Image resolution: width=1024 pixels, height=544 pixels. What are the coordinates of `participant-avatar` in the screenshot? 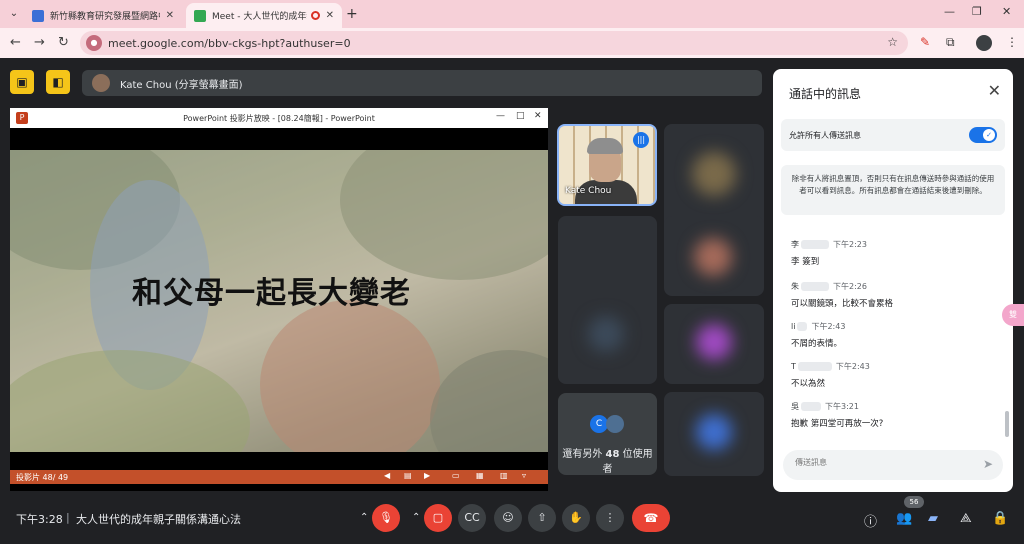 It's located at (615, 424).